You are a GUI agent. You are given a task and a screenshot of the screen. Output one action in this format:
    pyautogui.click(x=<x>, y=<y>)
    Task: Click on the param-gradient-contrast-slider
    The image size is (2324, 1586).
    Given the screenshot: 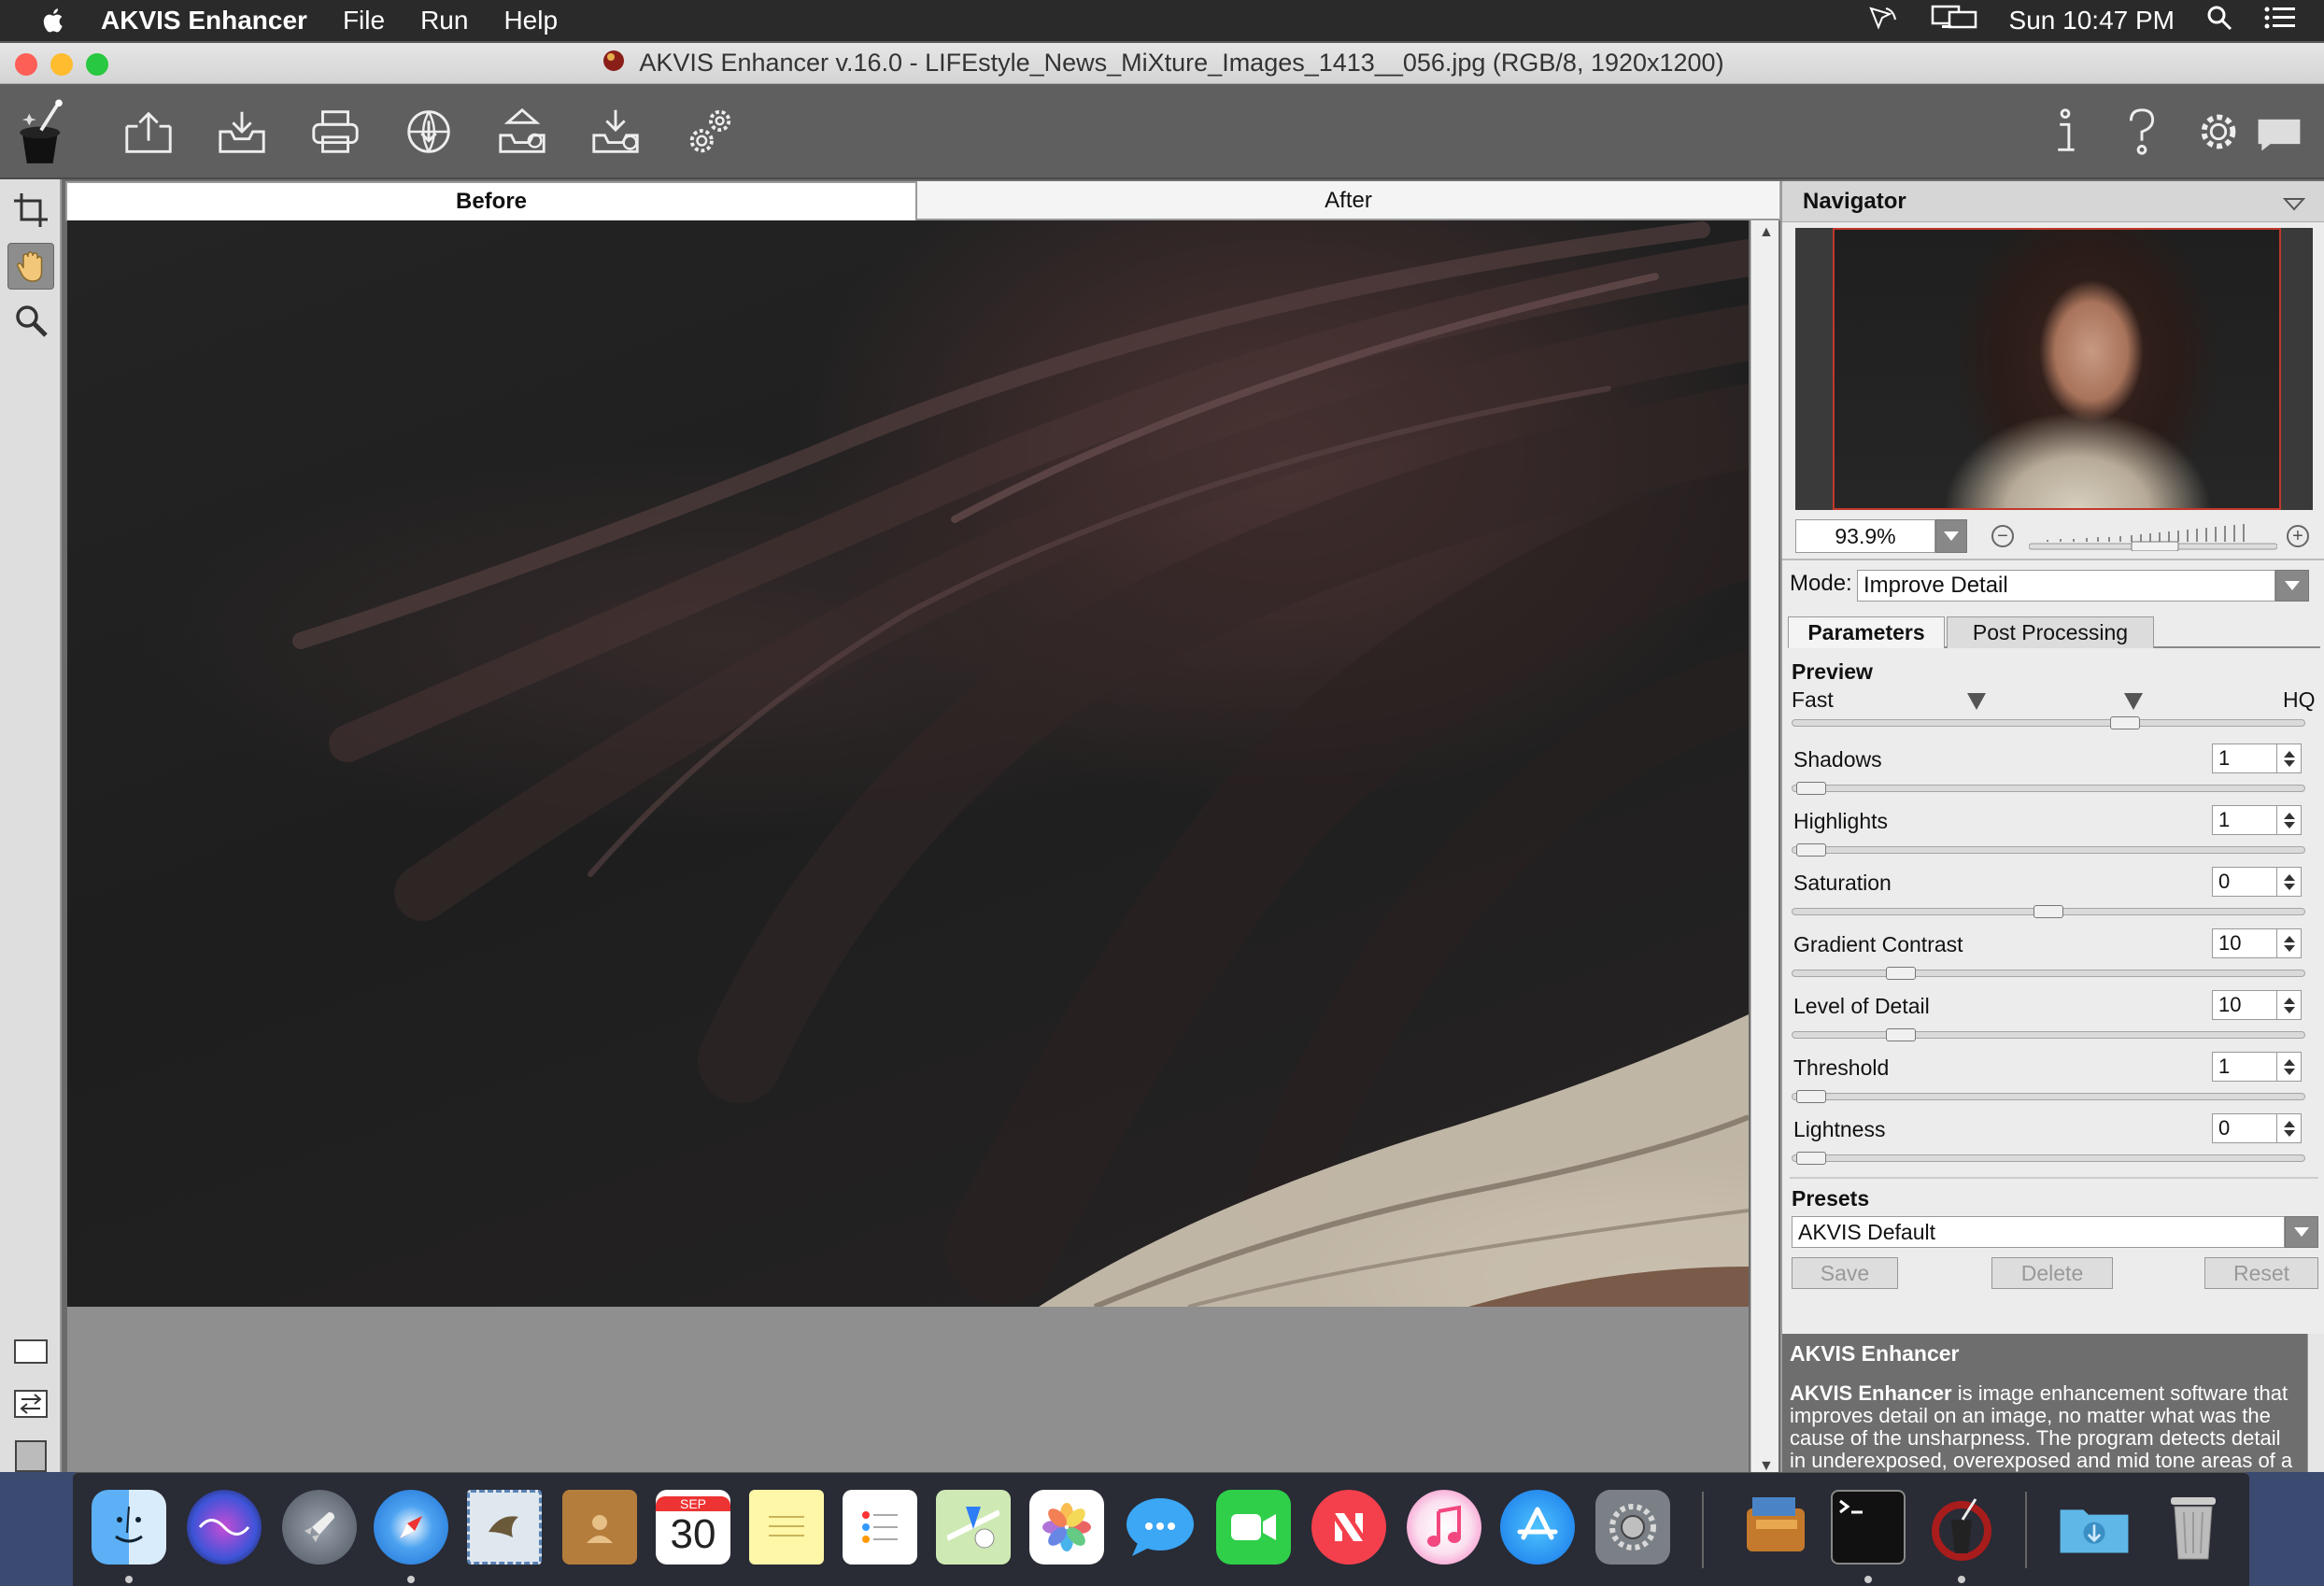 What is the action you would take?
    pyautogui.click(x=2048, y=973)
    